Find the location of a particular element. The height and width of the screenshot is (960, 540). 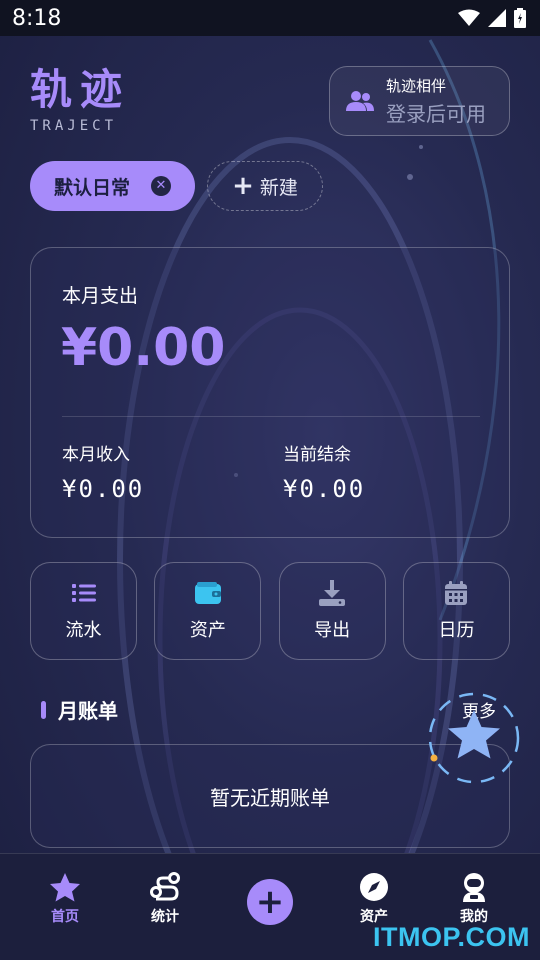

astronaut-icon is located at coordinates (474, 887).